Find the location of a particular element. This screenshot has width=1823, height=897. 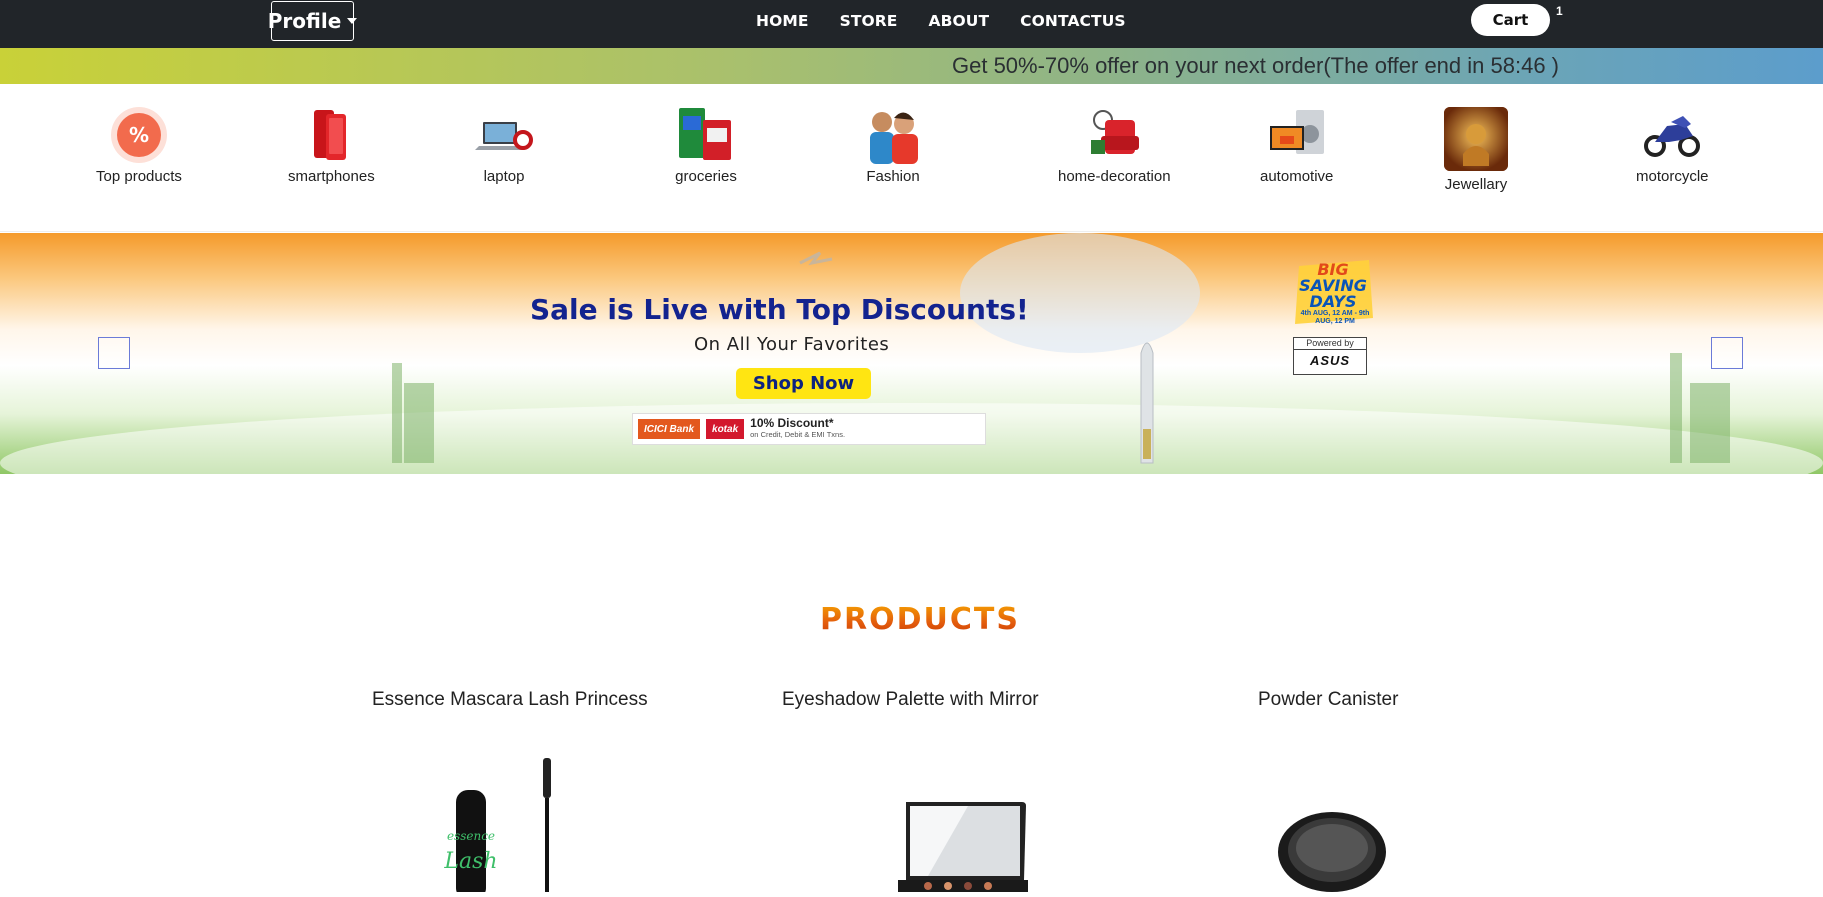

category-label: automotive is located at coordinates (1297, 176).